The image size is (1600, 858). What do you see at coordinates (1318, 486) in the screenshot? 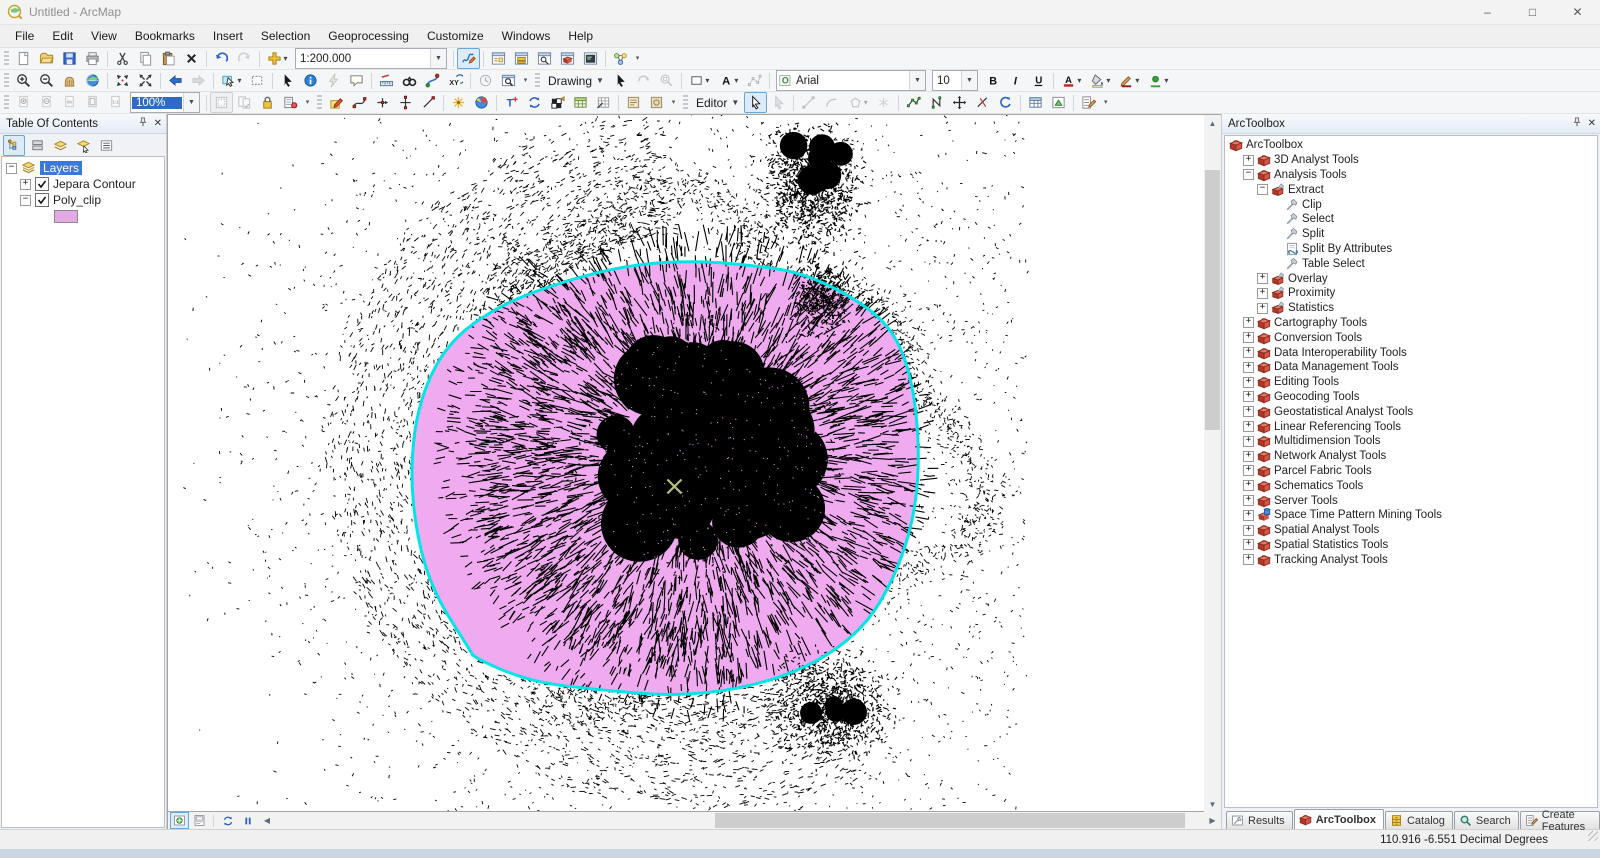
I see `toolbox-item-label: Schematics Tools` at bounding box center [1318, 486].